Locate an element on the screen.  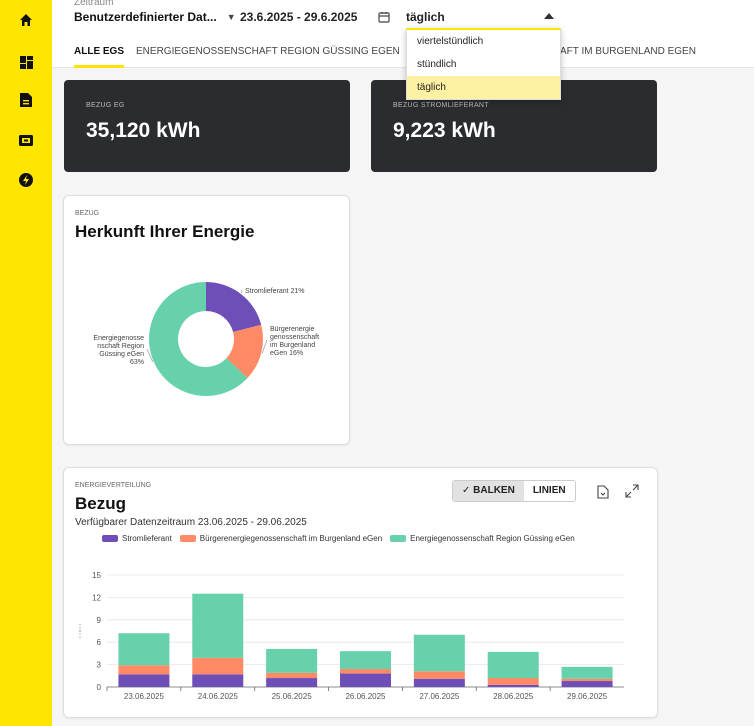
home-icon is located at coordinates (26, 20).